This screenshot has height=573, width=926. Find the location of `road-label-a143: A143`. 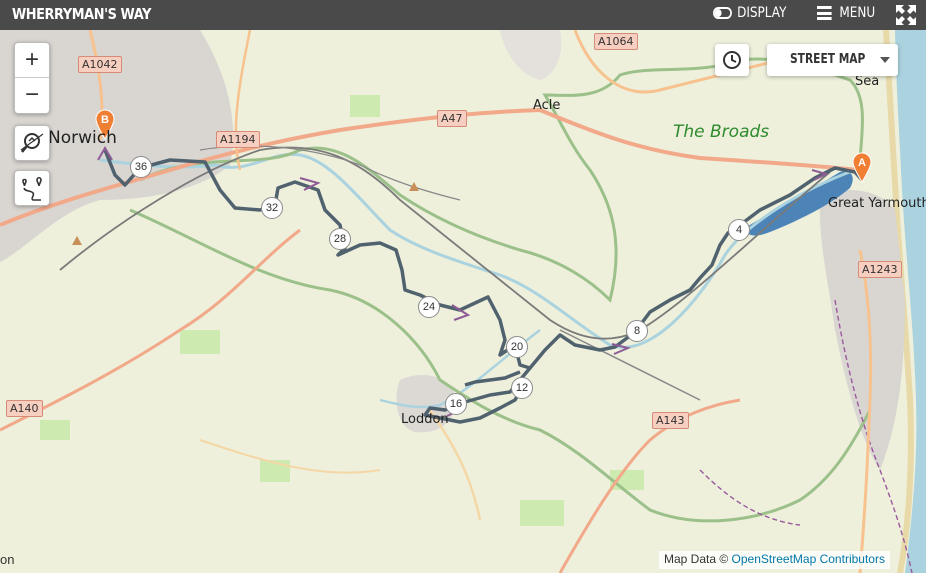

road-label-a143: A143 is located at coordinates (670, 420).